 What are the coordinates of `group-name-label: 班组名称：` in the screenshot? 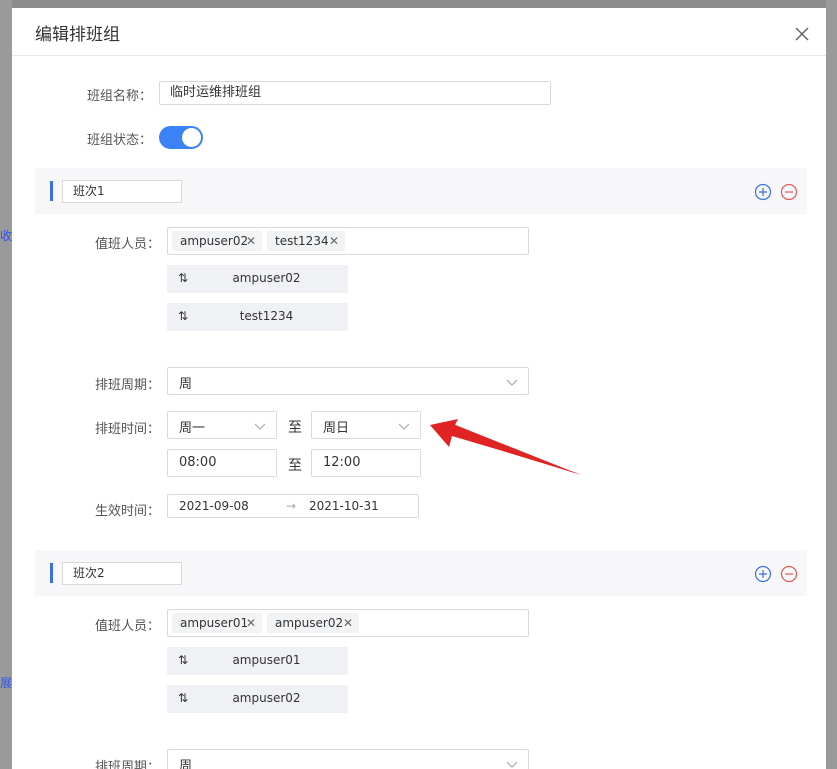 It's located at (120, 96).